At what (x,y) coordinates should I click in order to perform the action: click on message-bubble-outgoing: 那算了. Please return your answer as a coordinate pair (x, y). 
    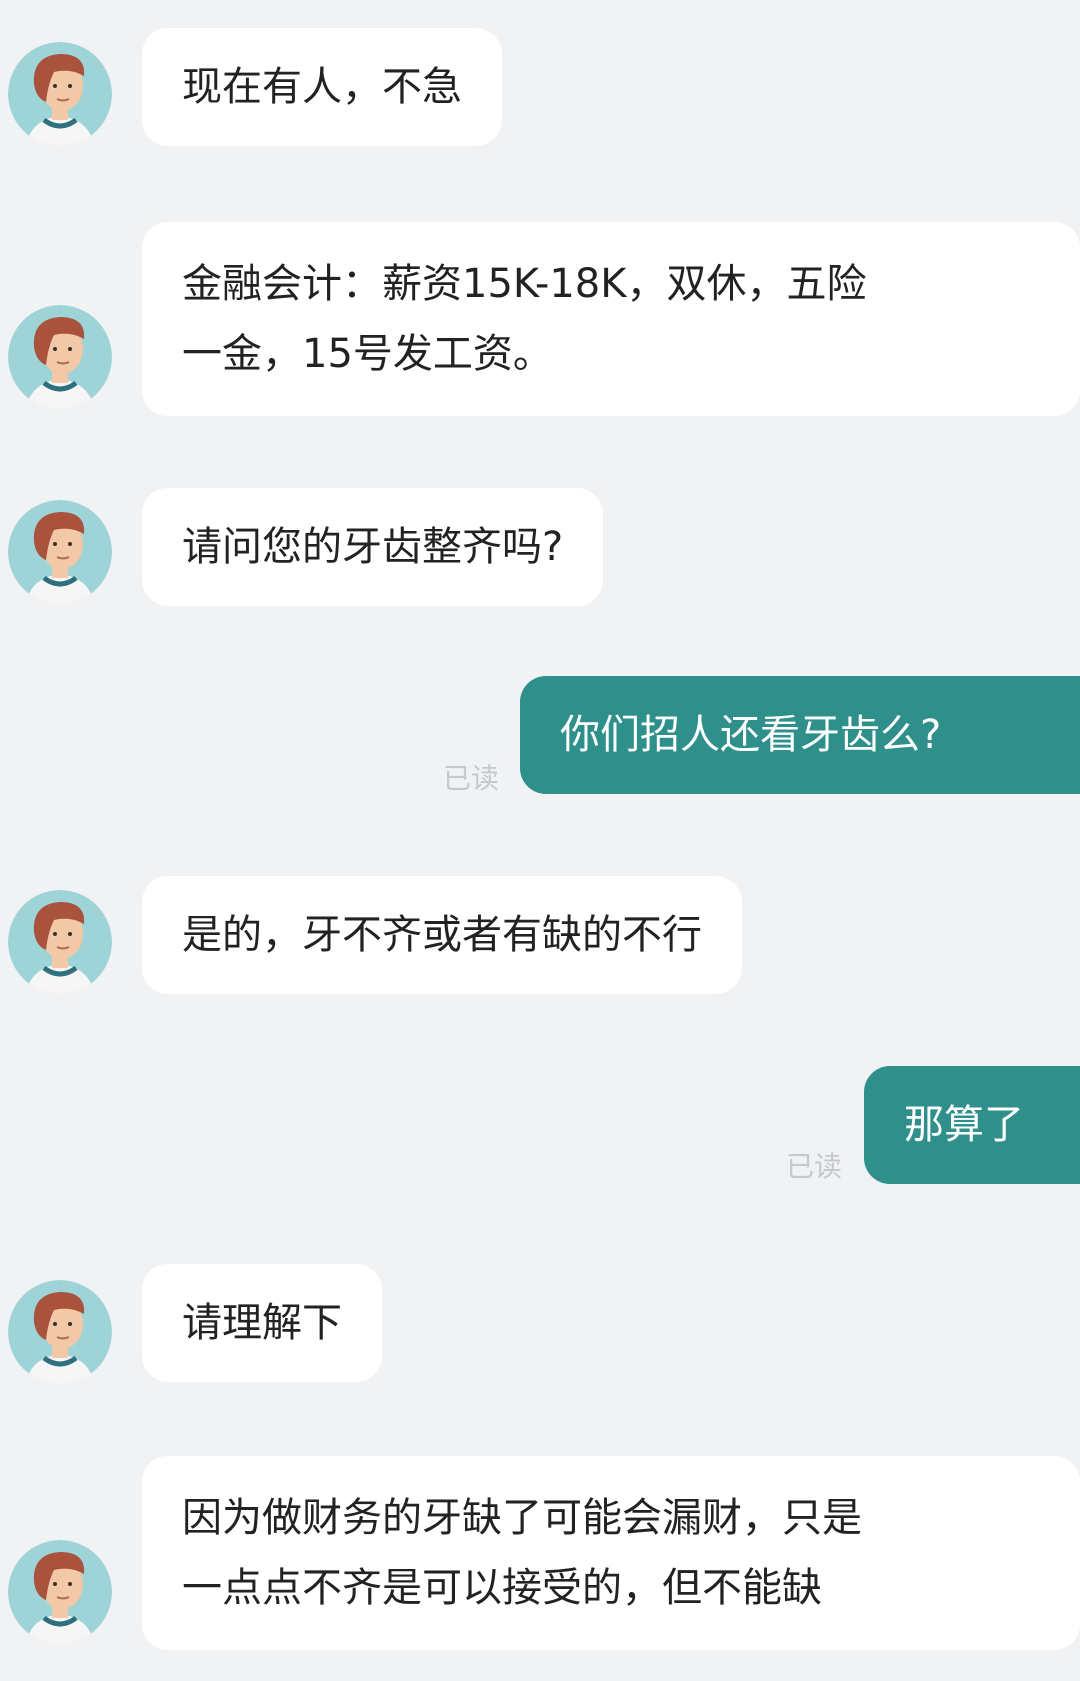
    Looking at the image, I should click on (972, 1125).